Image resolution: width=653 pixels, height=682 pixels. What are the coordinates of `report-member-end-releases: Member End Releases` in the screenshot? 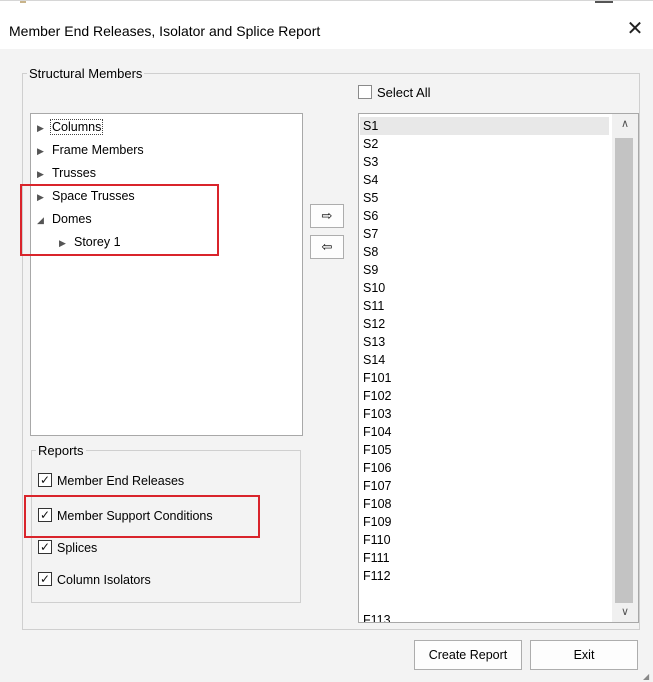 It's located at (111, 483).